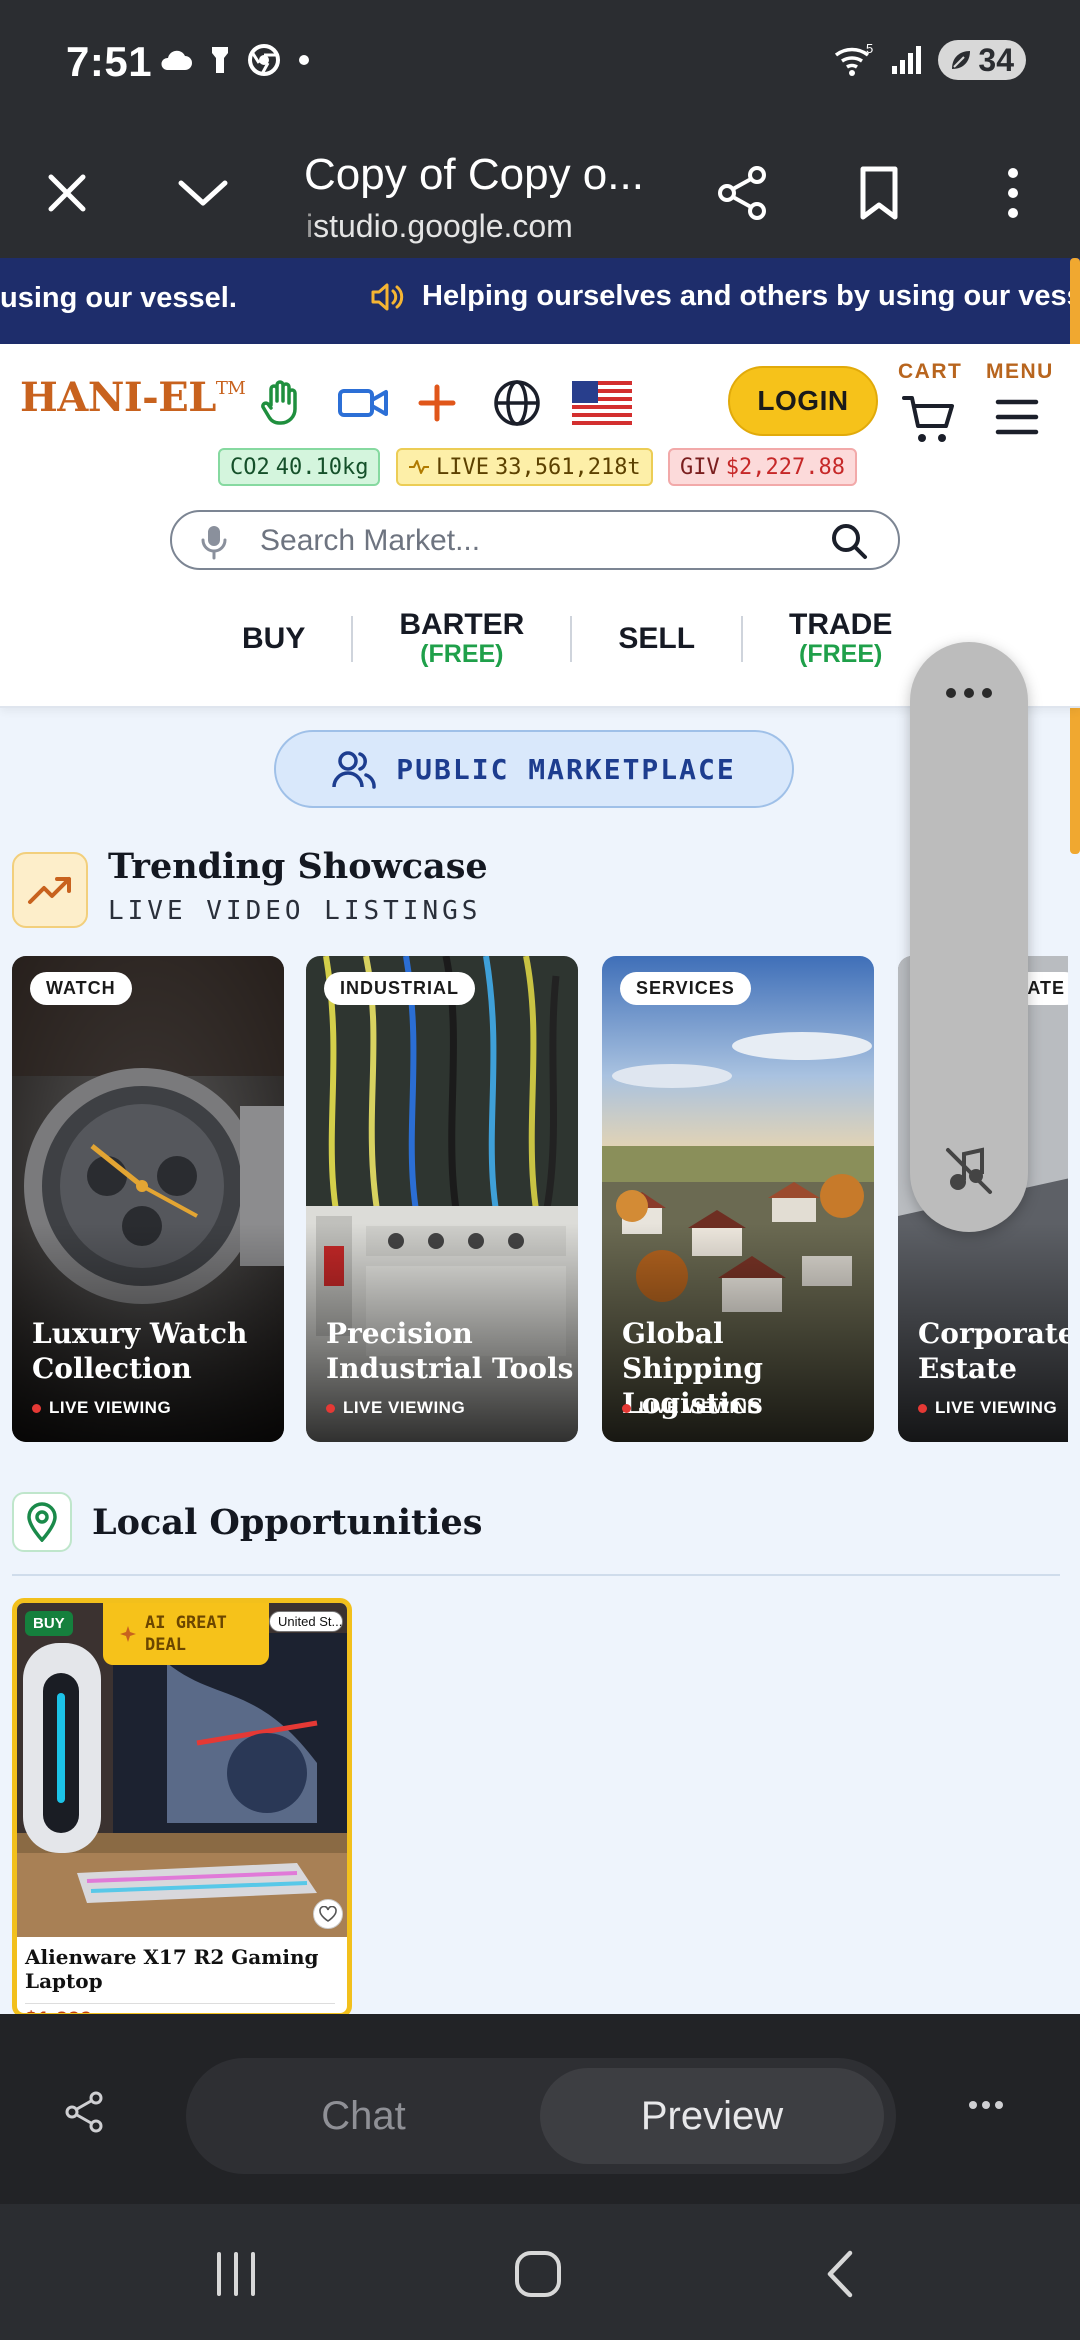  Describe the element at coordinates (712, 2116) in the screenshot. I see `preview-tab: Preview` at that location.